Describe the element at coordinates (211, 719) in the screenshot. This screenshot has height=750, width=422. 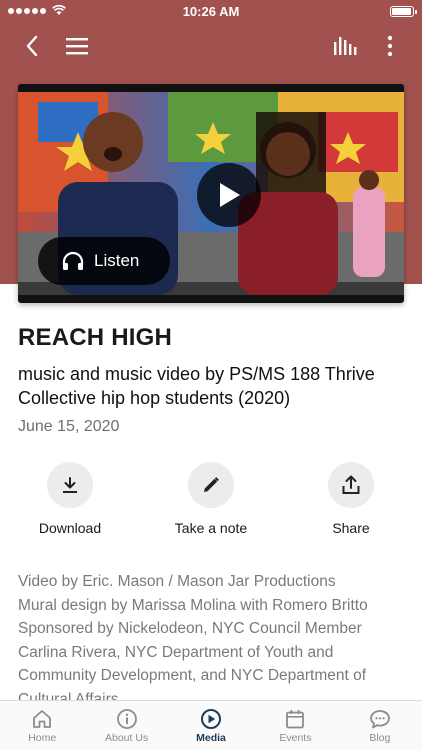
I see `play-circle-icon` at that location.